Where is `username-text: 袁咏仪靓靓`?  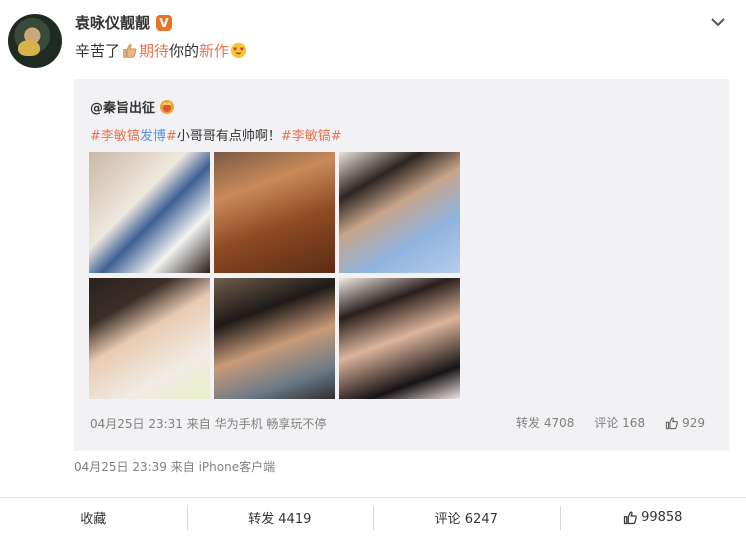
username-text: 袁咏仪靓靓 is located at coordinates (112, 22).